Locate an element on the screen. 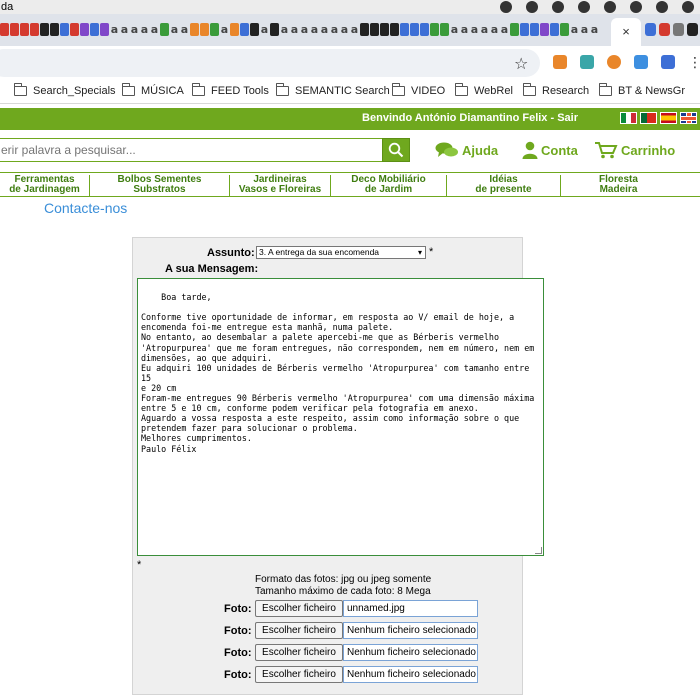  bookmark-folder: WebRel is located at coordinates (483, 90).